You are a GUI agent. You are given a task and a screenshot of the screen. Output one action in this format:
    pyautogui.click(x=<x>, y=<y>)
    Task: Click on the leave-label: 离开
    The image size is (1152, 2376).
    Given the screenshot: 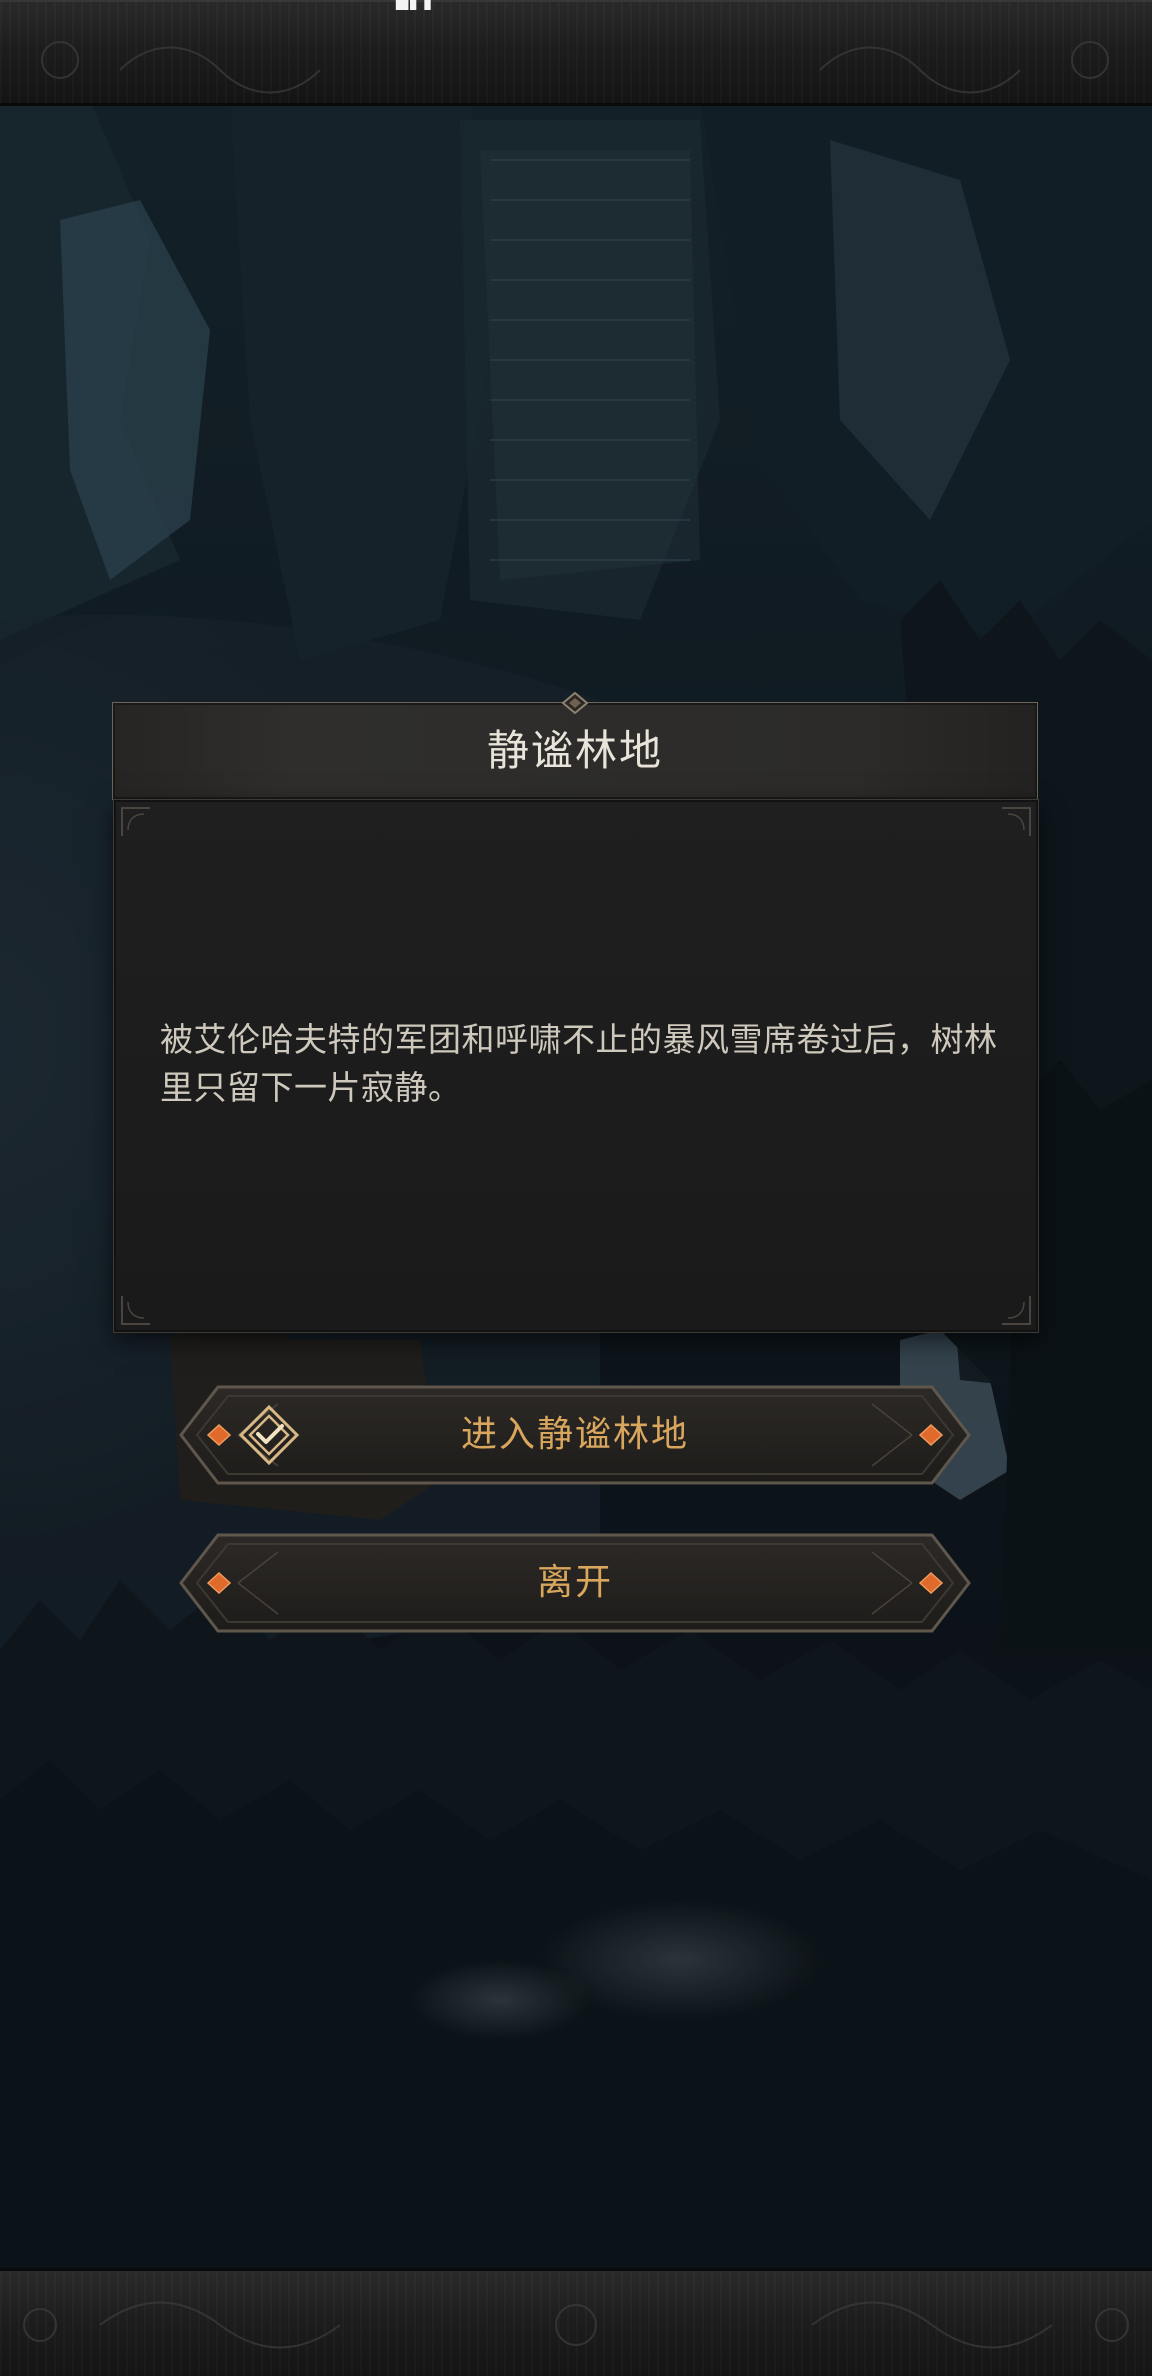 What is the action you would take?
    pyautogui.click(x=574, y=1582)
    